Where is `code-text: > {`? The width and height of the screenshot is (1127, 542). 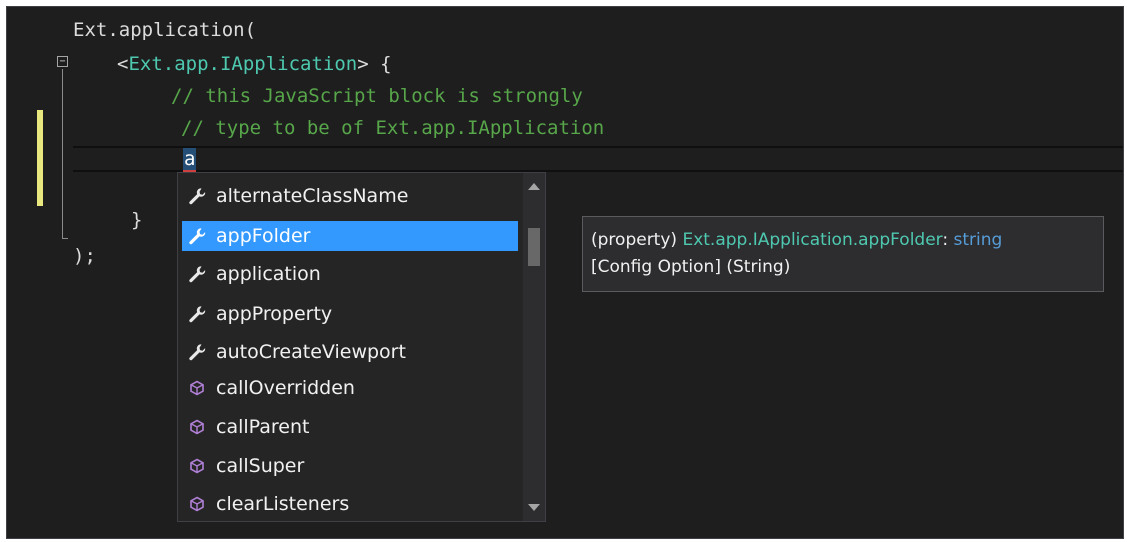
code-text: > { is located at coordinates (374, 64).